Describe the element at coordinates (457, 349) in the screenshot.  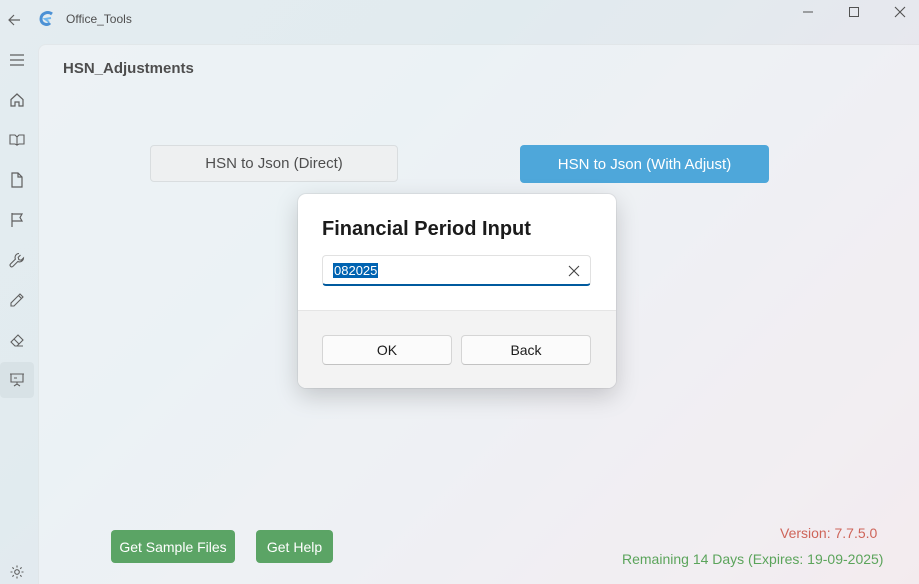
I see `dialog-footer: OK Back` at that location.